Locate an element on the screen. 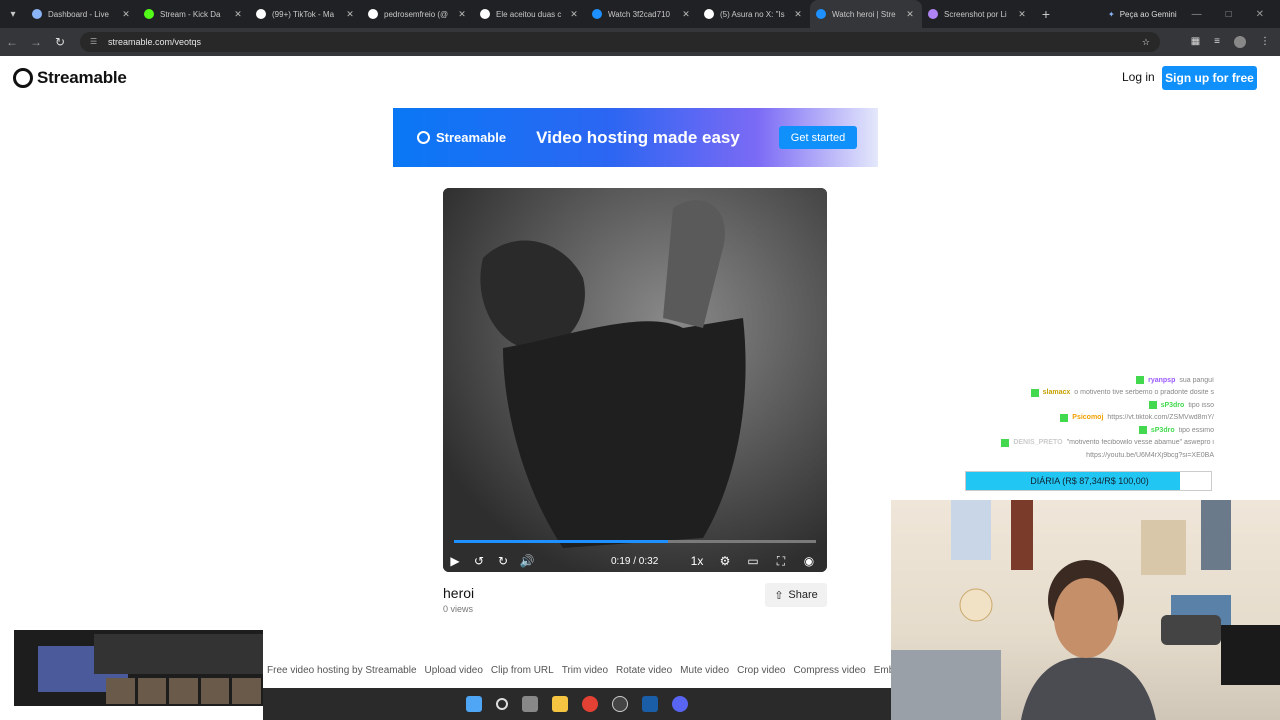  video-title: heroi is located at coordinates (459, 593).